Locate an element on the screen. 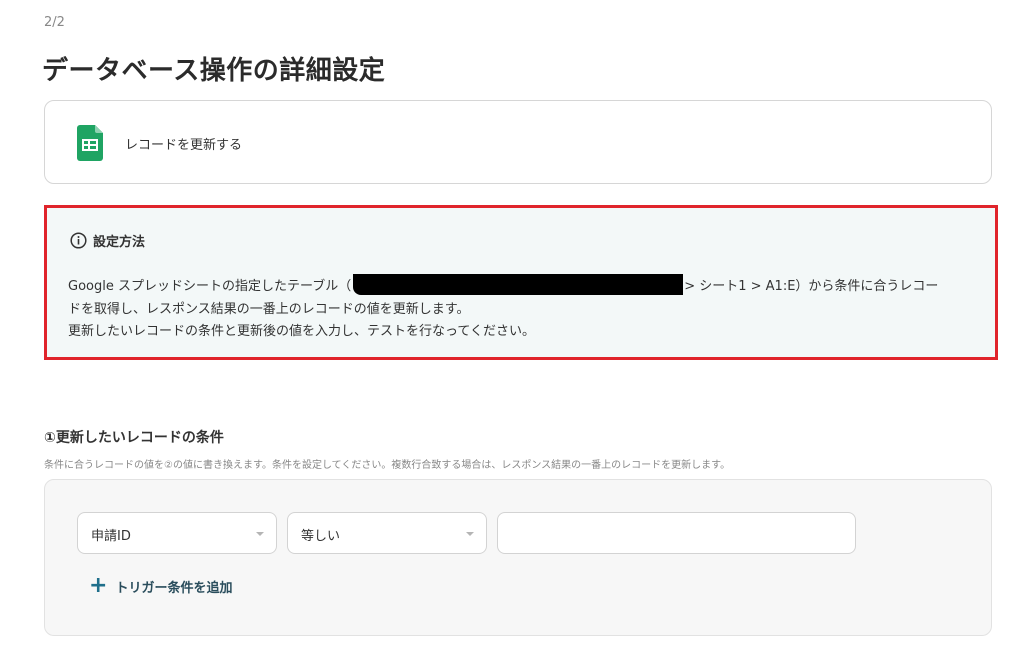 The width and height of the screenshot is (1032, 669). info-line-1-prefix: Google スプレッドシートの指定したテーブル（ is located at coordinates (210, 286).